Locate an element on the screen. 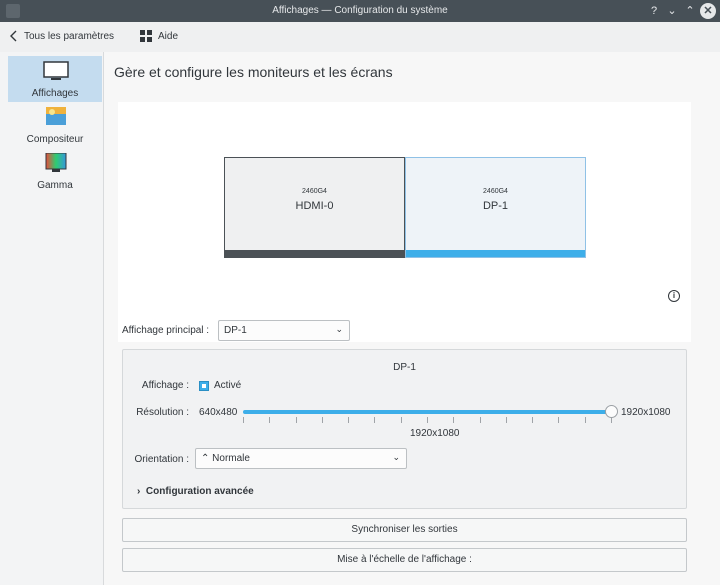 Image resolution: width=720 pixels, height=585 pixels. slider-track is located at coordinates (427, 412).